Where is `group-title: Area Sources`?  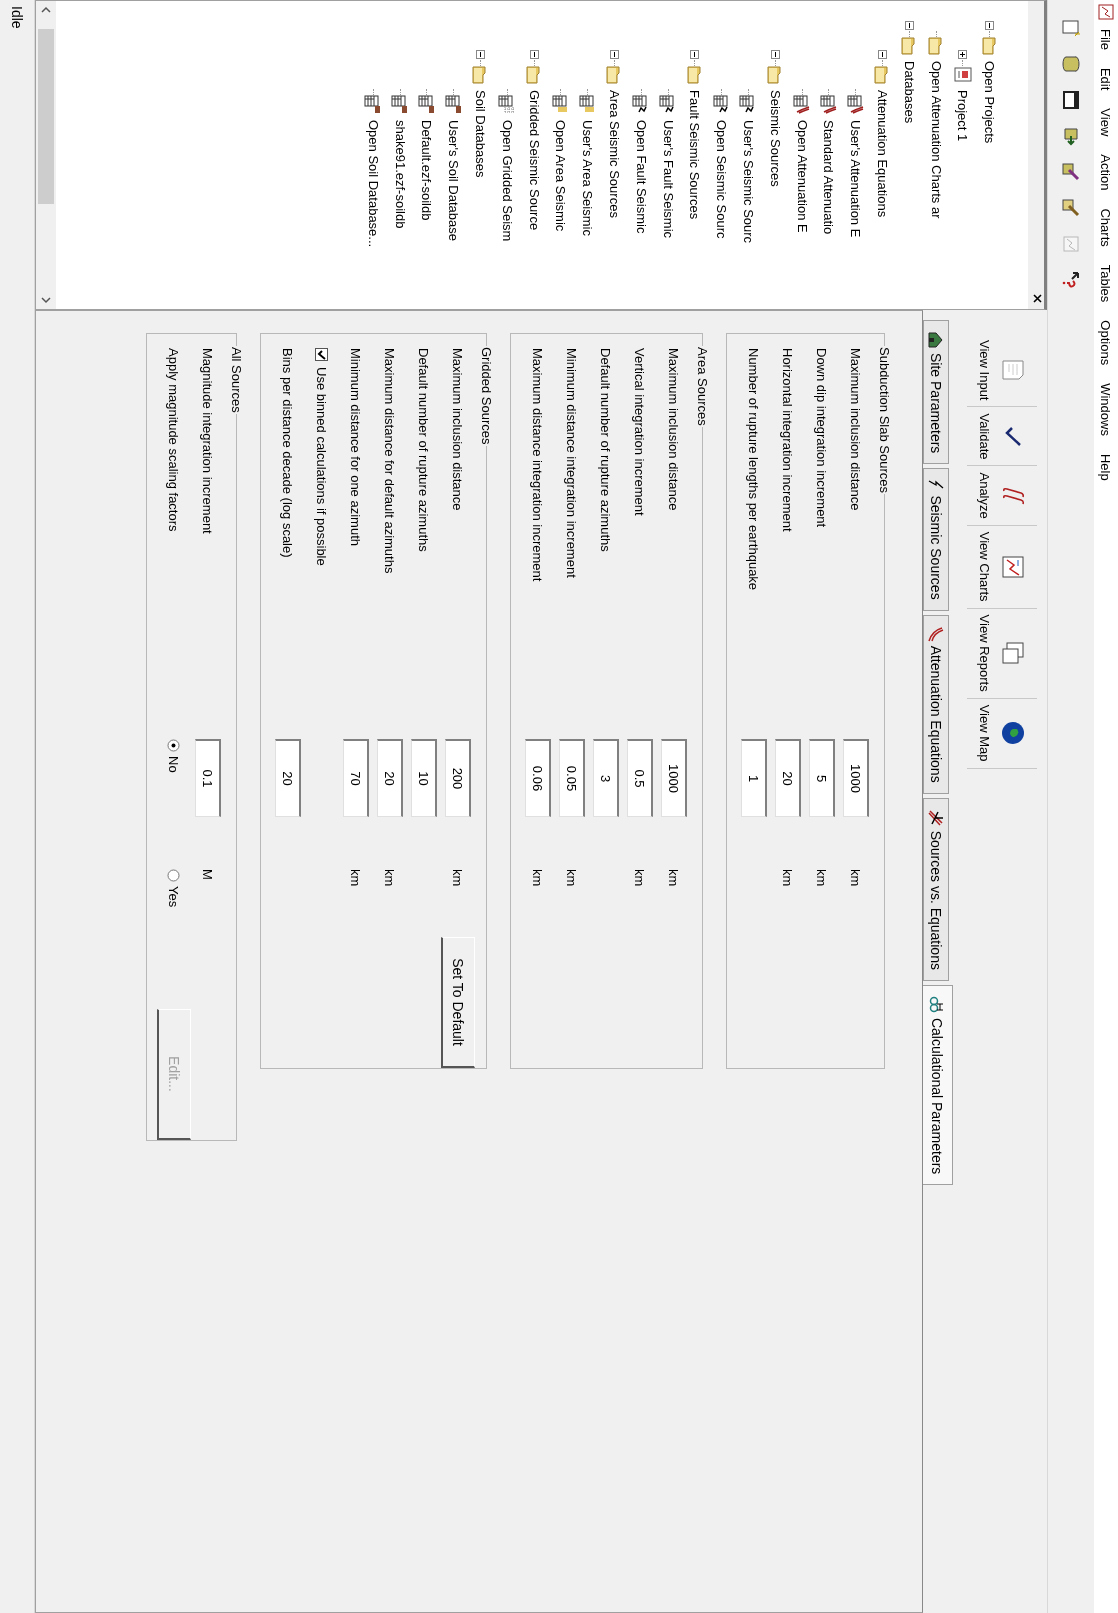 group-title: Area Sources is located at coordinates (702, 386).